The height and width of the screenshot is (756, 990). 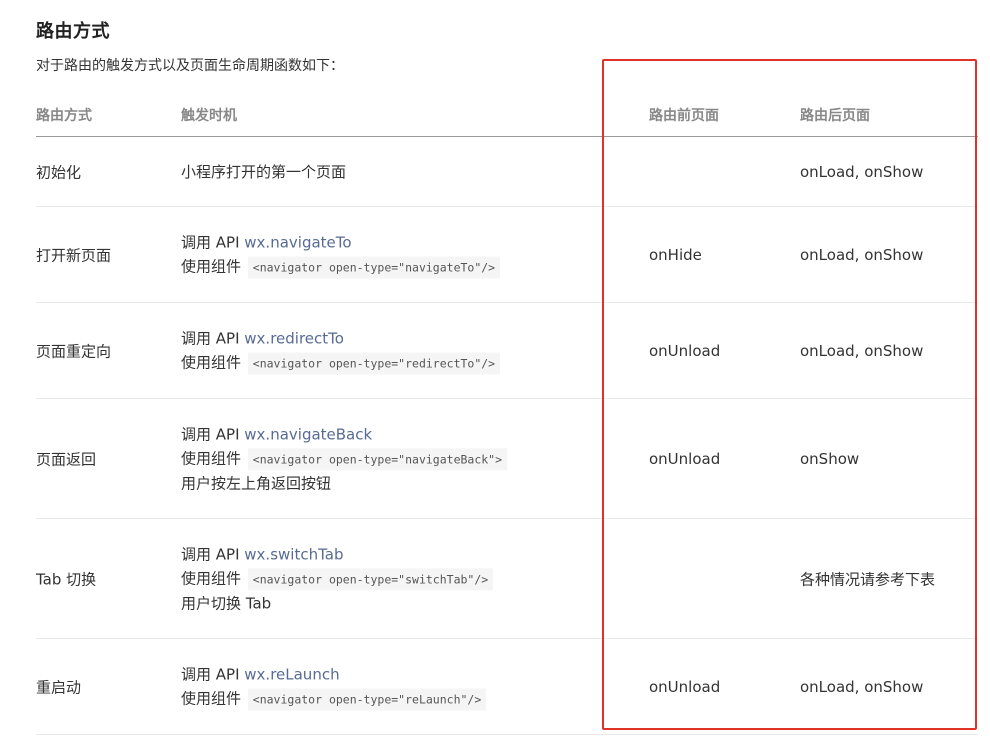 I want to click on trigger-text: 小程序打开的第一个页面, so click(x=264, y=171).